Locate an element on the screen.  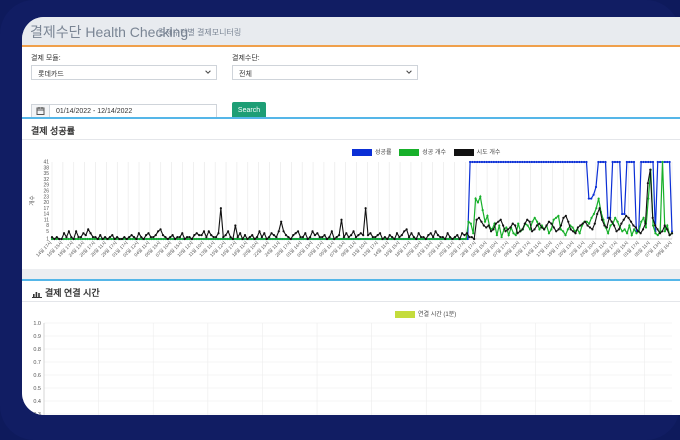
y-tick-label: 0.5 is located at coordinates (37, 389).